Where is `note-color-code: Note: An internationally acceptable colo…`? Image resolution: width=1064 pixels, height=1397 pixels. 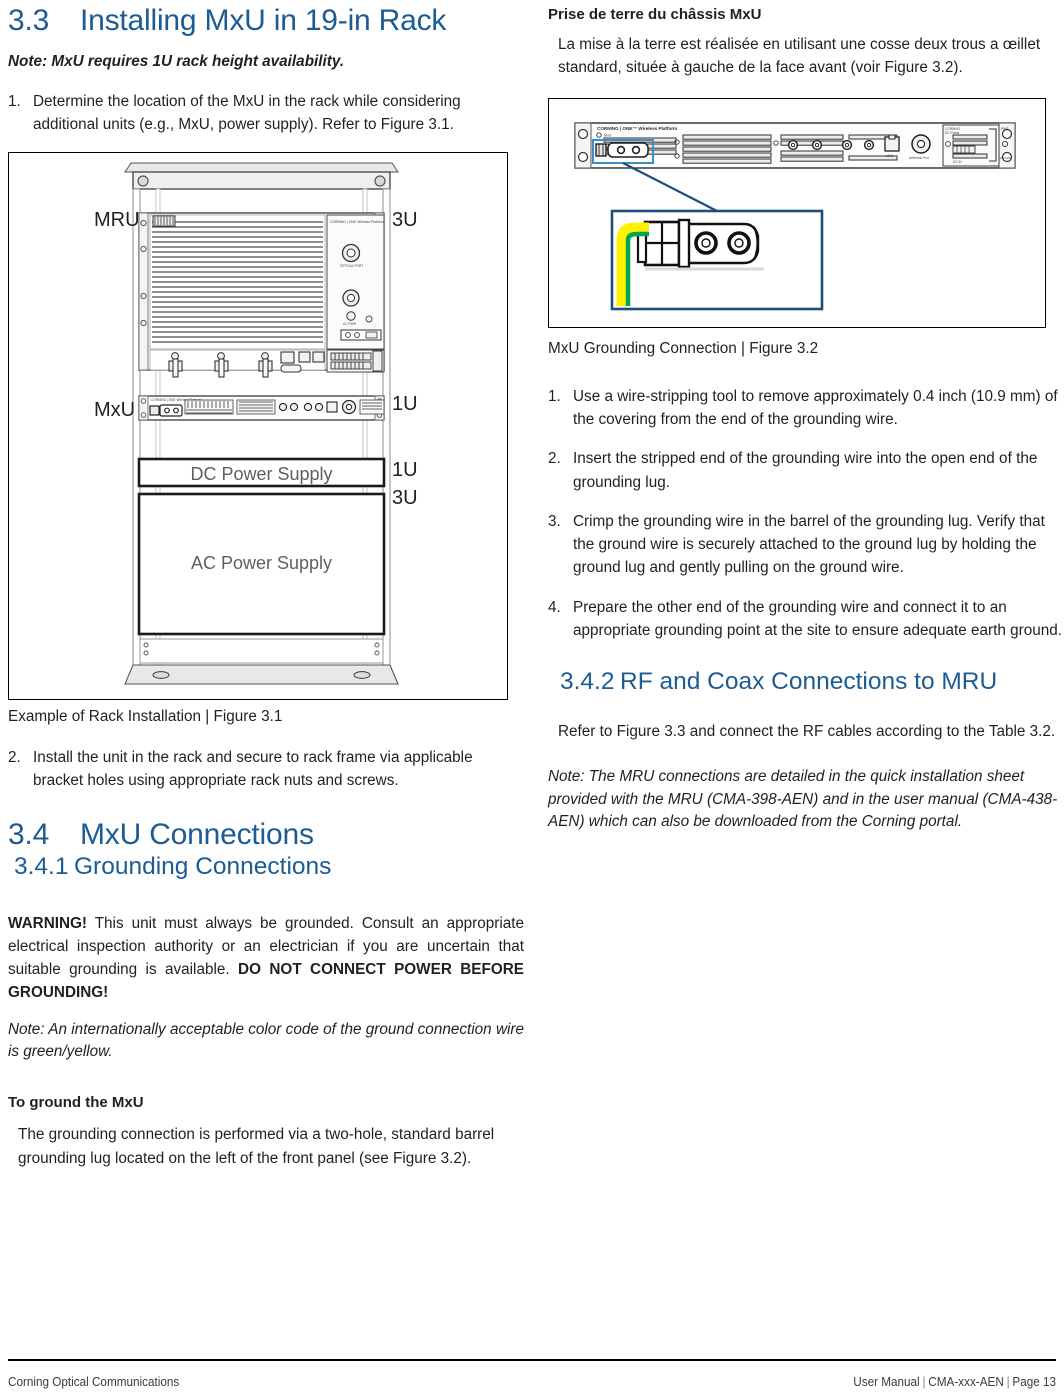
note-color-code: Note: An internationally acceptable colo… is located at coordinates (266, 1040).